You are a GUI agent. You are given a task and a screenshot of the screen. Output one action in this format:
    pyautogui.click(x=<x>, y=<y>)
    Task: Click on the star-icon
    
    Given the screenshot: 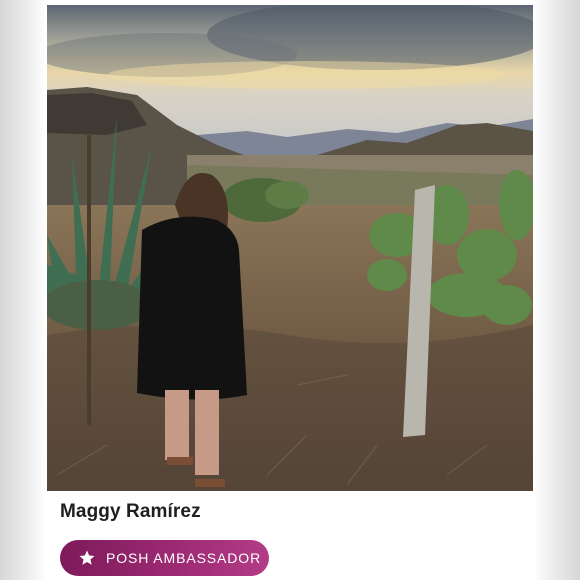 What is the action you would take?
    pyautogui.click(x=87, y=558)
    